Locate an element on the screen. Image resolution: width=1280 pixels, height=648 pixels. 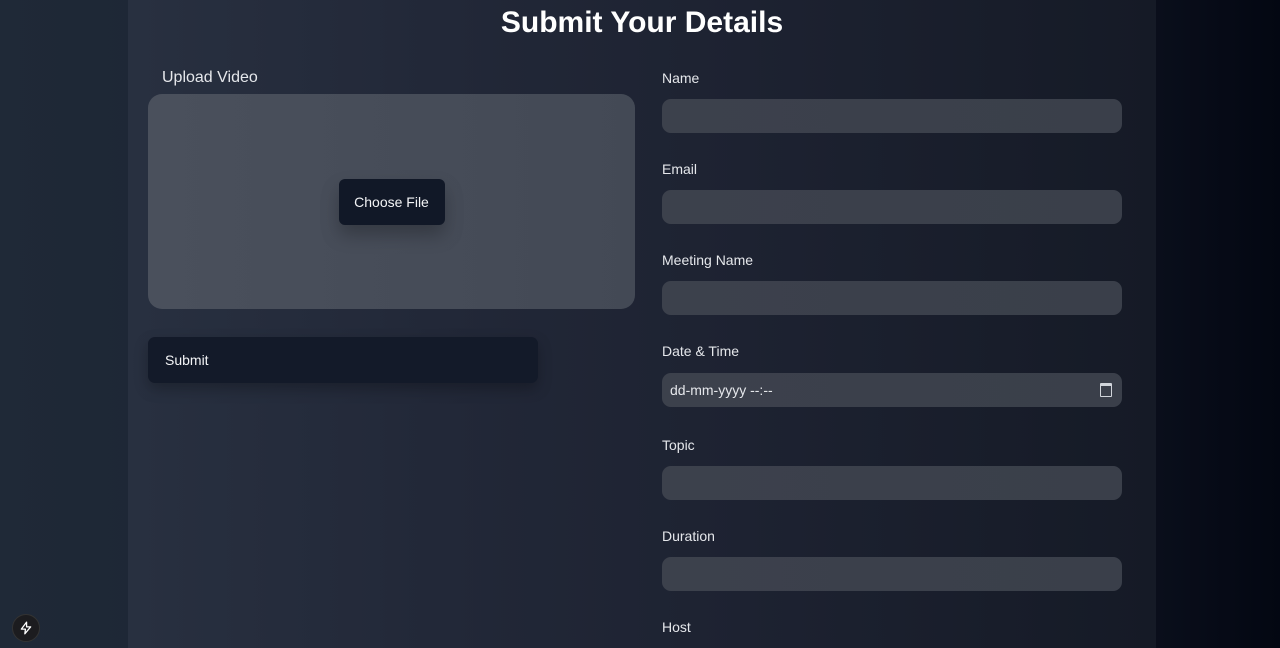
topic-input is located at coordinates (892, 483).